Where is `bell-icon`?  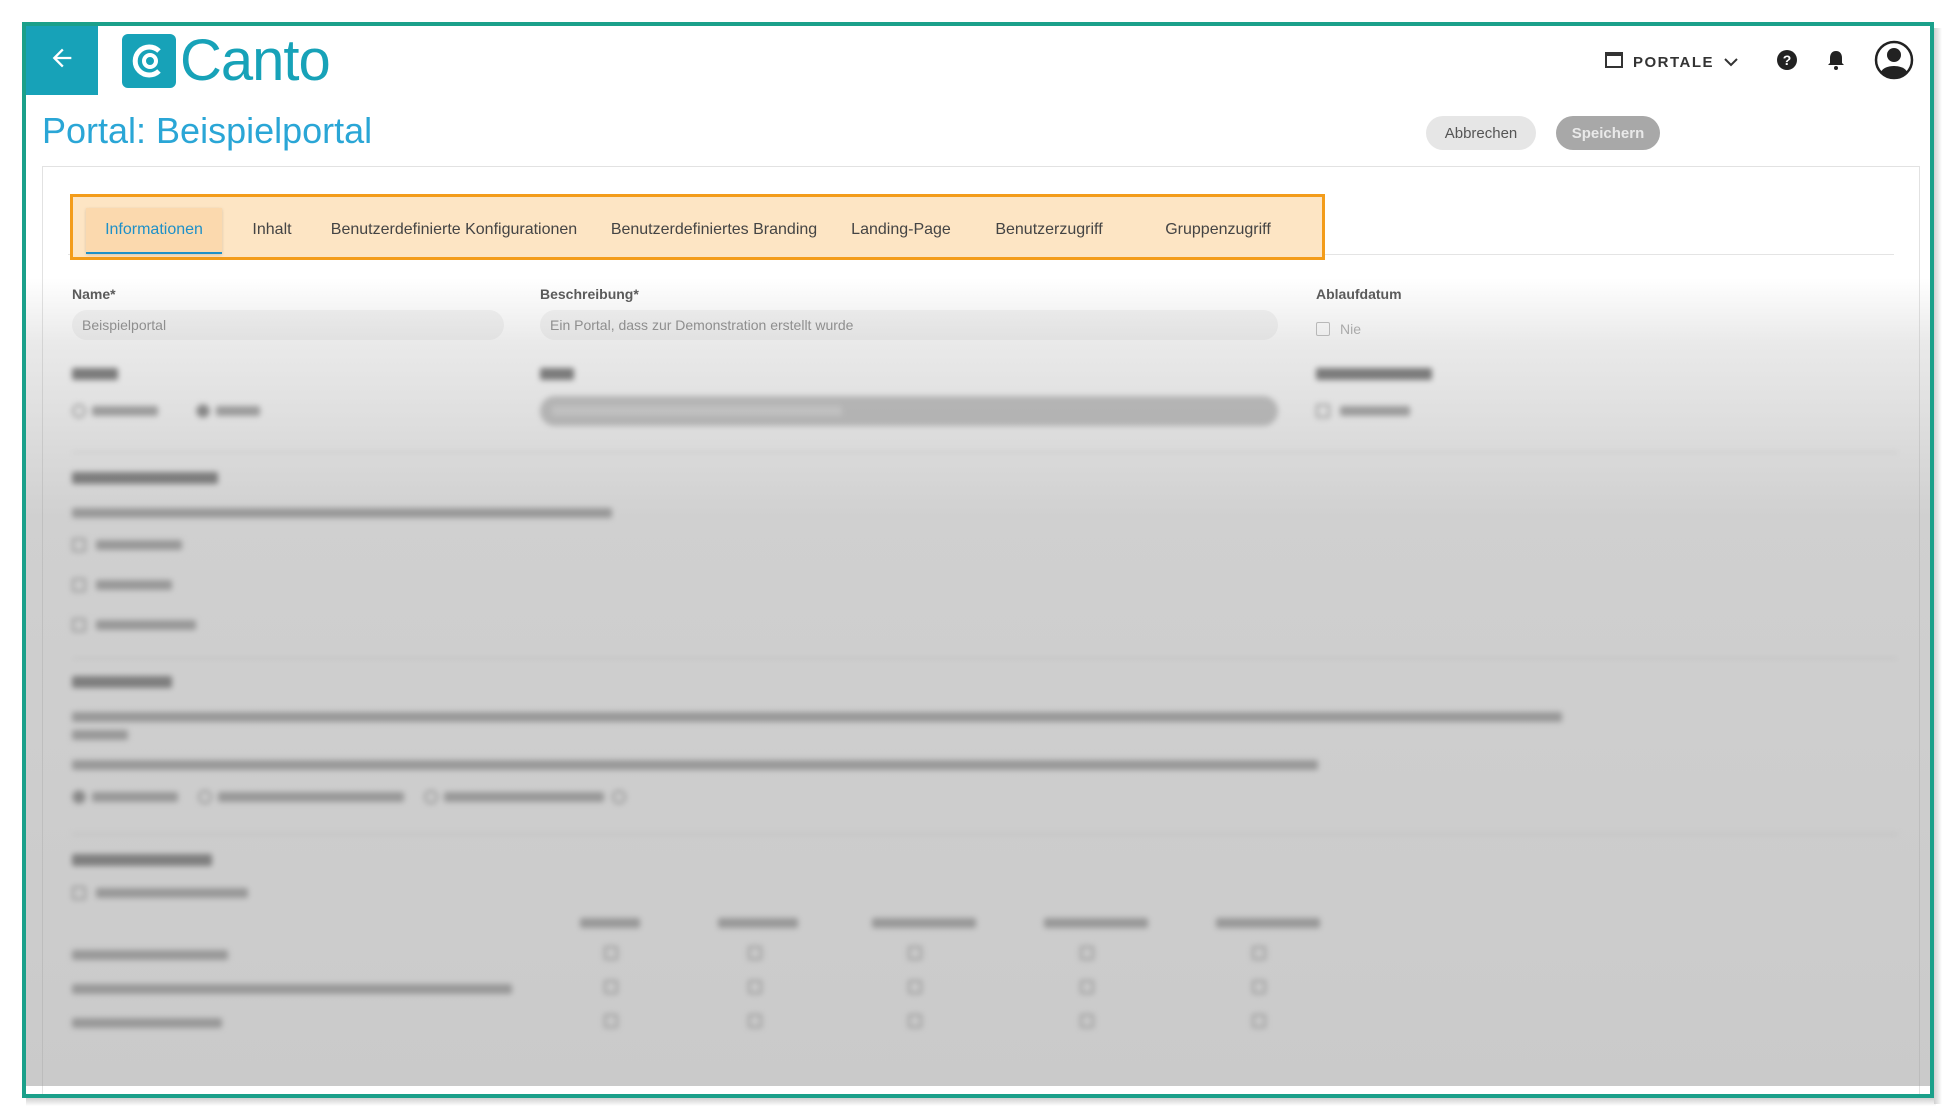
bell-icon is located at coordinates (1836, 62).